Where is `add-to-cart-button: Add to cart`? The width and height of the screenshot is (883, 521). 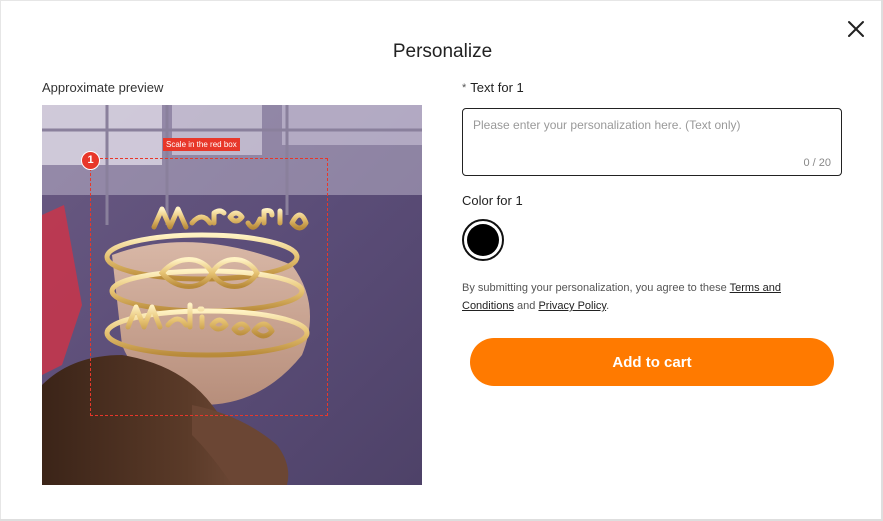 add-to-cart-button: Add to cart is located at coordinates (652, 362).